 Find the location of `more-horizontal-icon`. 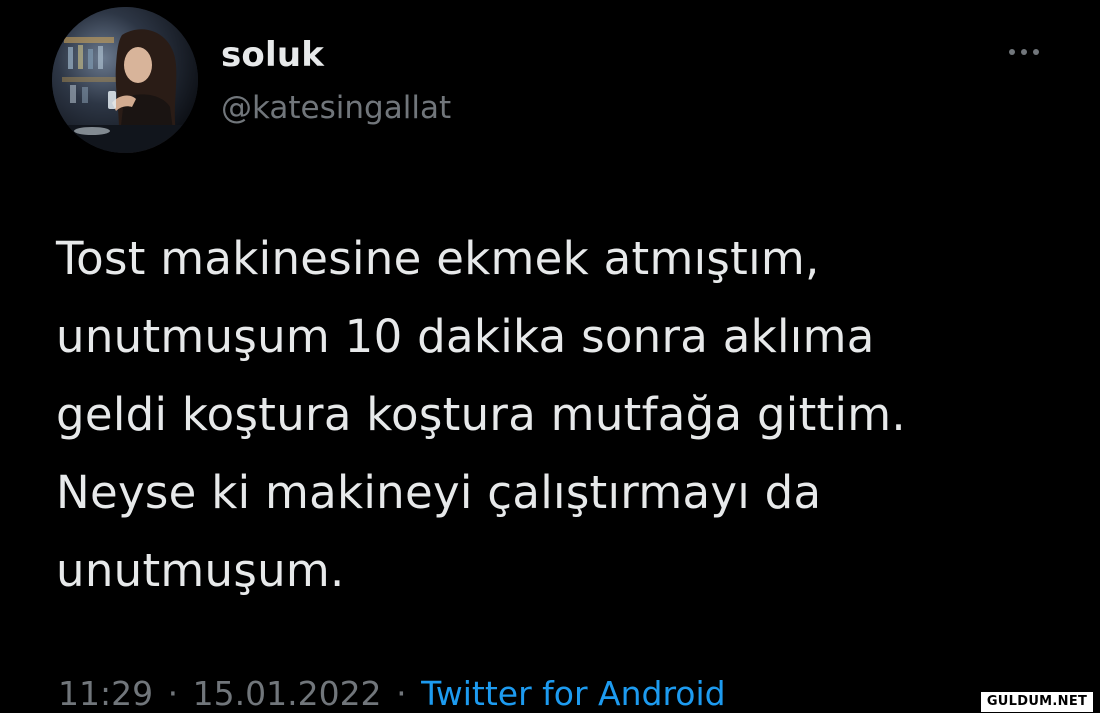

more-horizontal-icon is located at coordinates (1024, 52).